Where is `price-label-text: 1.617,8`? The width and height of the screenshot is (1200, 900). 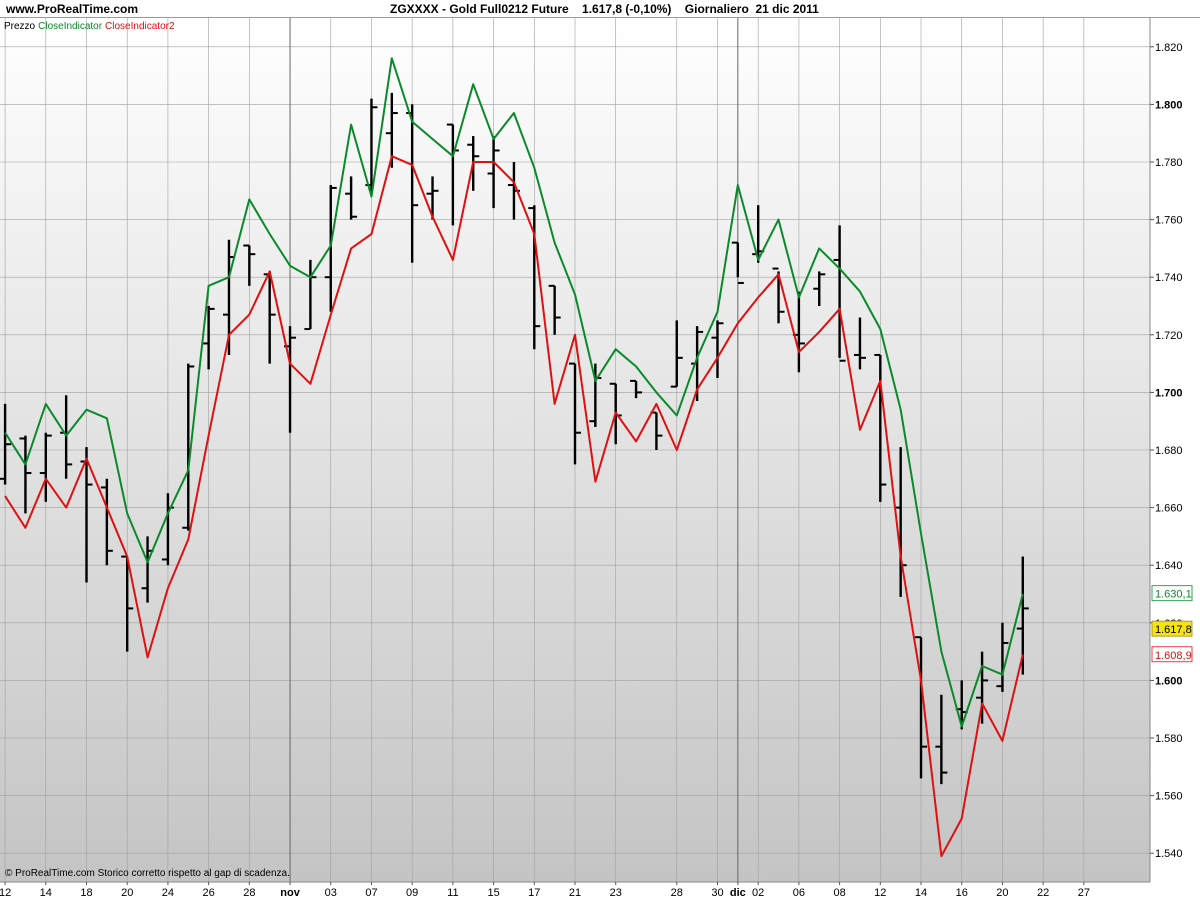
price-label-text: 1.617,8 is located at coordinates (1173, 630).